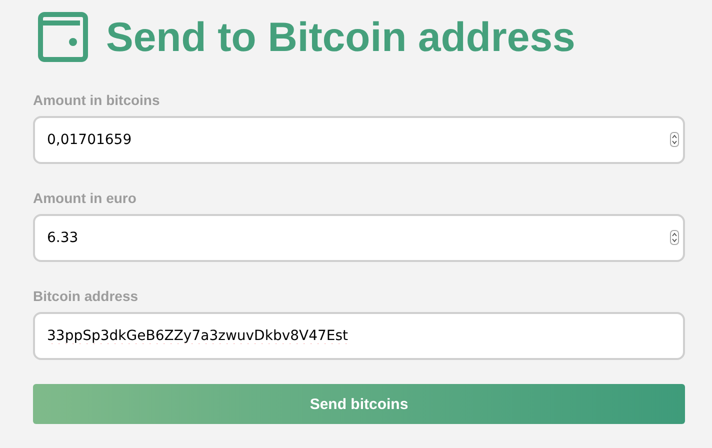  I want to click on field-label: Amount in euro, so click(85, 198).